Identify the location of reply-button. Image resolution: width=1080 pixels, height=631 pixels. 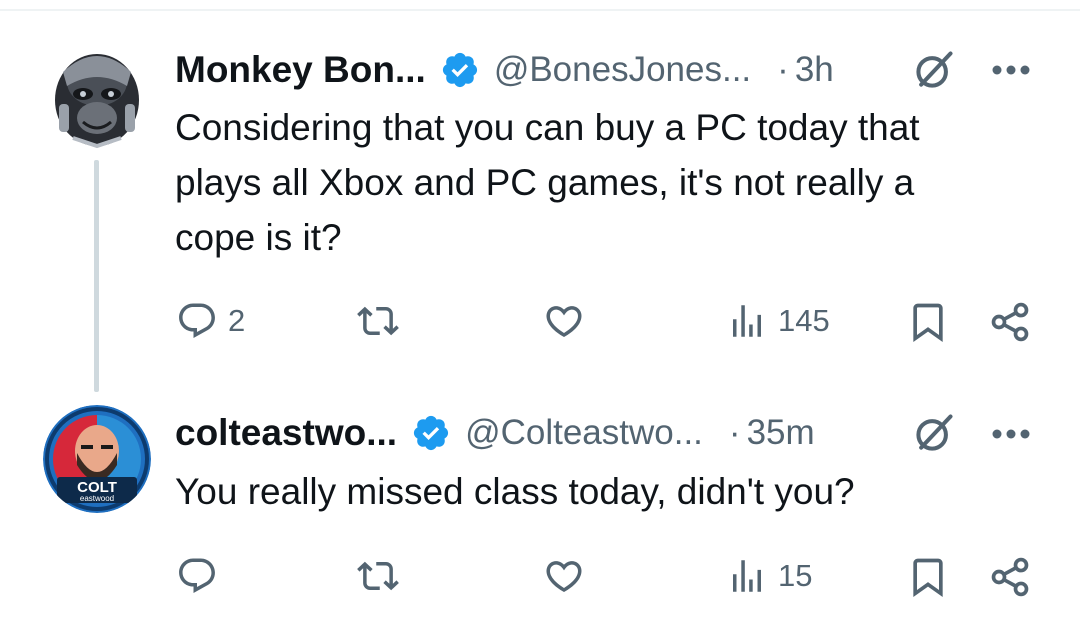
(202, 576).